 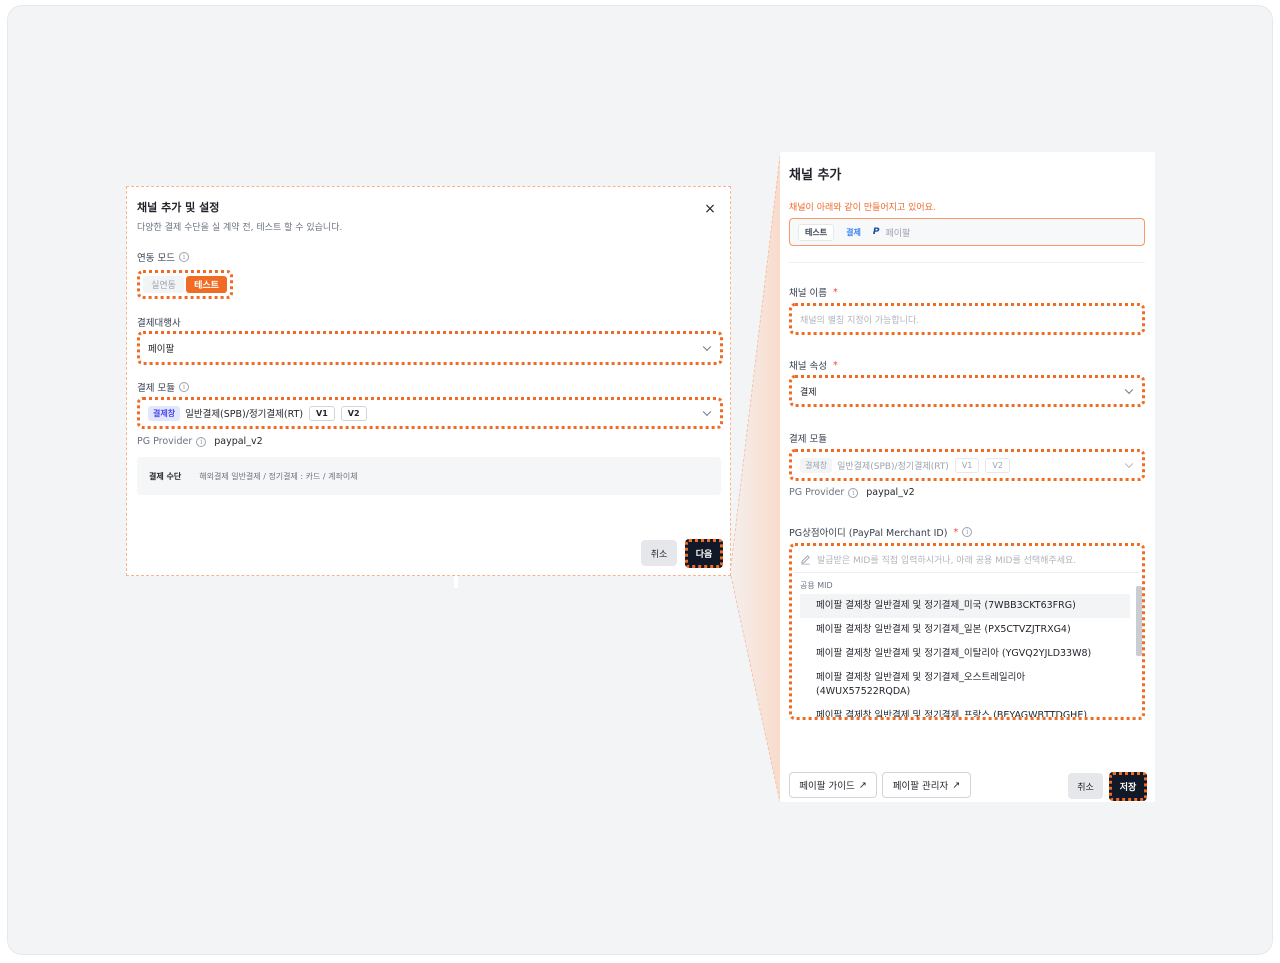 What do you see at coordinates (156, 388) in the screenshot?
I see `module-label-text: 결제 모듈` at bounding box center [156, 388].